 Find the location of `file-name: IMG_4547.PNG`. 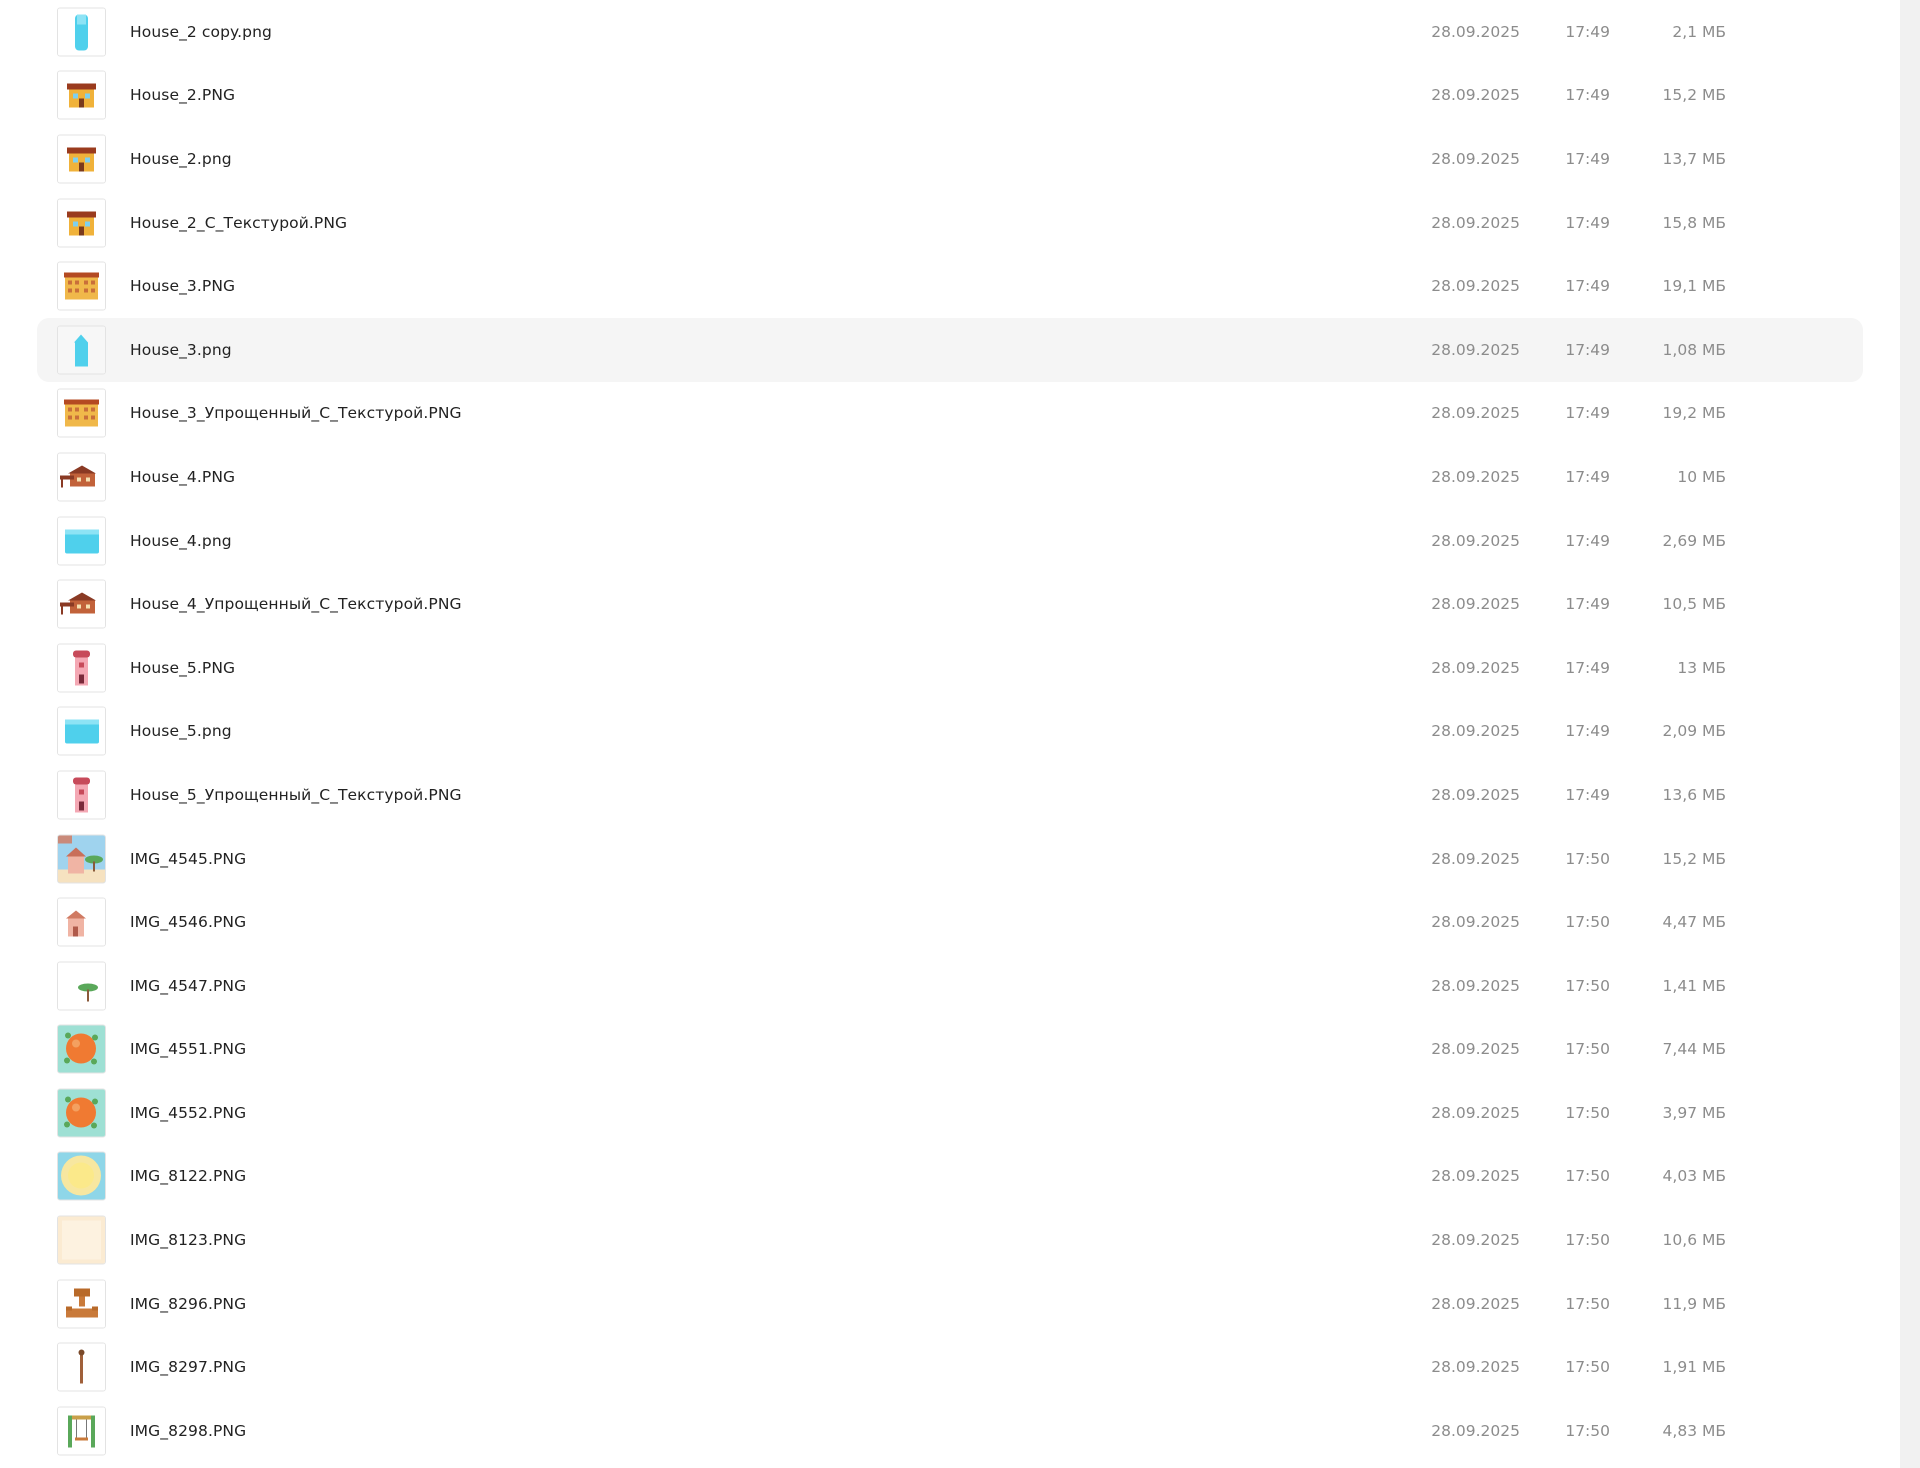

file-name: IMG_4547.PNG is located at coordinates (188, 986).